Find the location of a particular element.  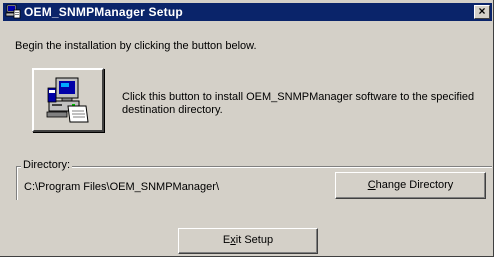

window-title: OEM_SNMPManager Setup is located at coordinates (103, 12).